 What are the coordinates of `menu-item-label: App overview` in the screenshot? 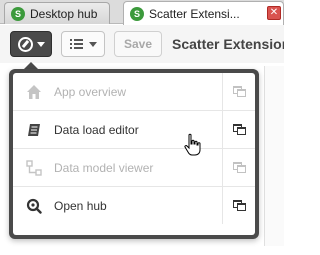 It's located at (90, 92).